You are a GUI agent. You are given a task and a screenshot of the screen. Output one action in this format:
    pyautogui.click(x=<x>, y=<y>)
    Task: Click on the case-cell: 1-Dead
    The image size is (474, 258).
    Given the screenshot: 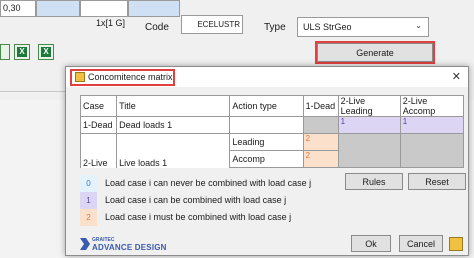 What is the action you would take?
    pyautogui.click(x=98, y=125)
    